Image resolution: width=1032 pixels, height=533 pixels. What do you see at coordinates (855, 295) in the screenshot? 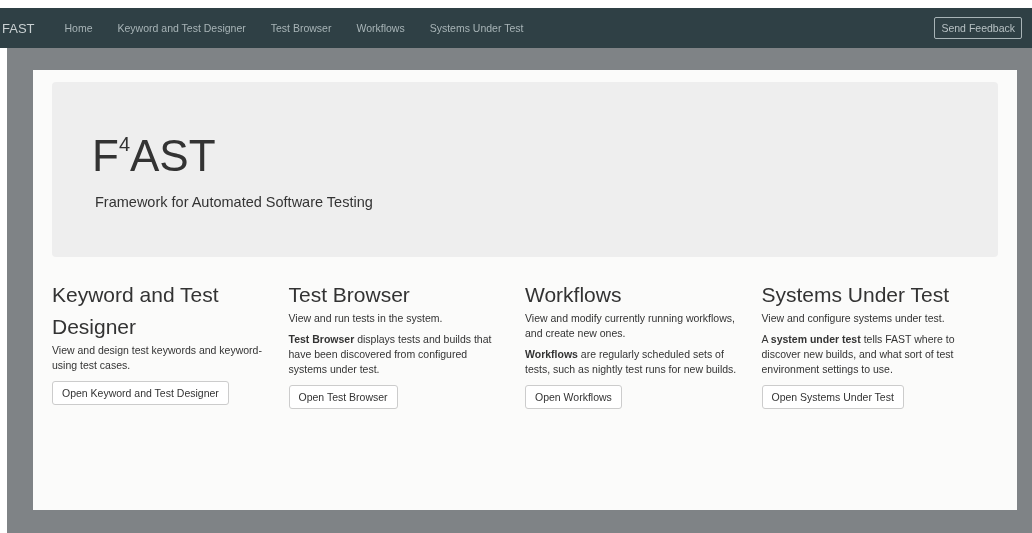
I see `section-heading: Systems Under Test` at bounding box center [855, 295].